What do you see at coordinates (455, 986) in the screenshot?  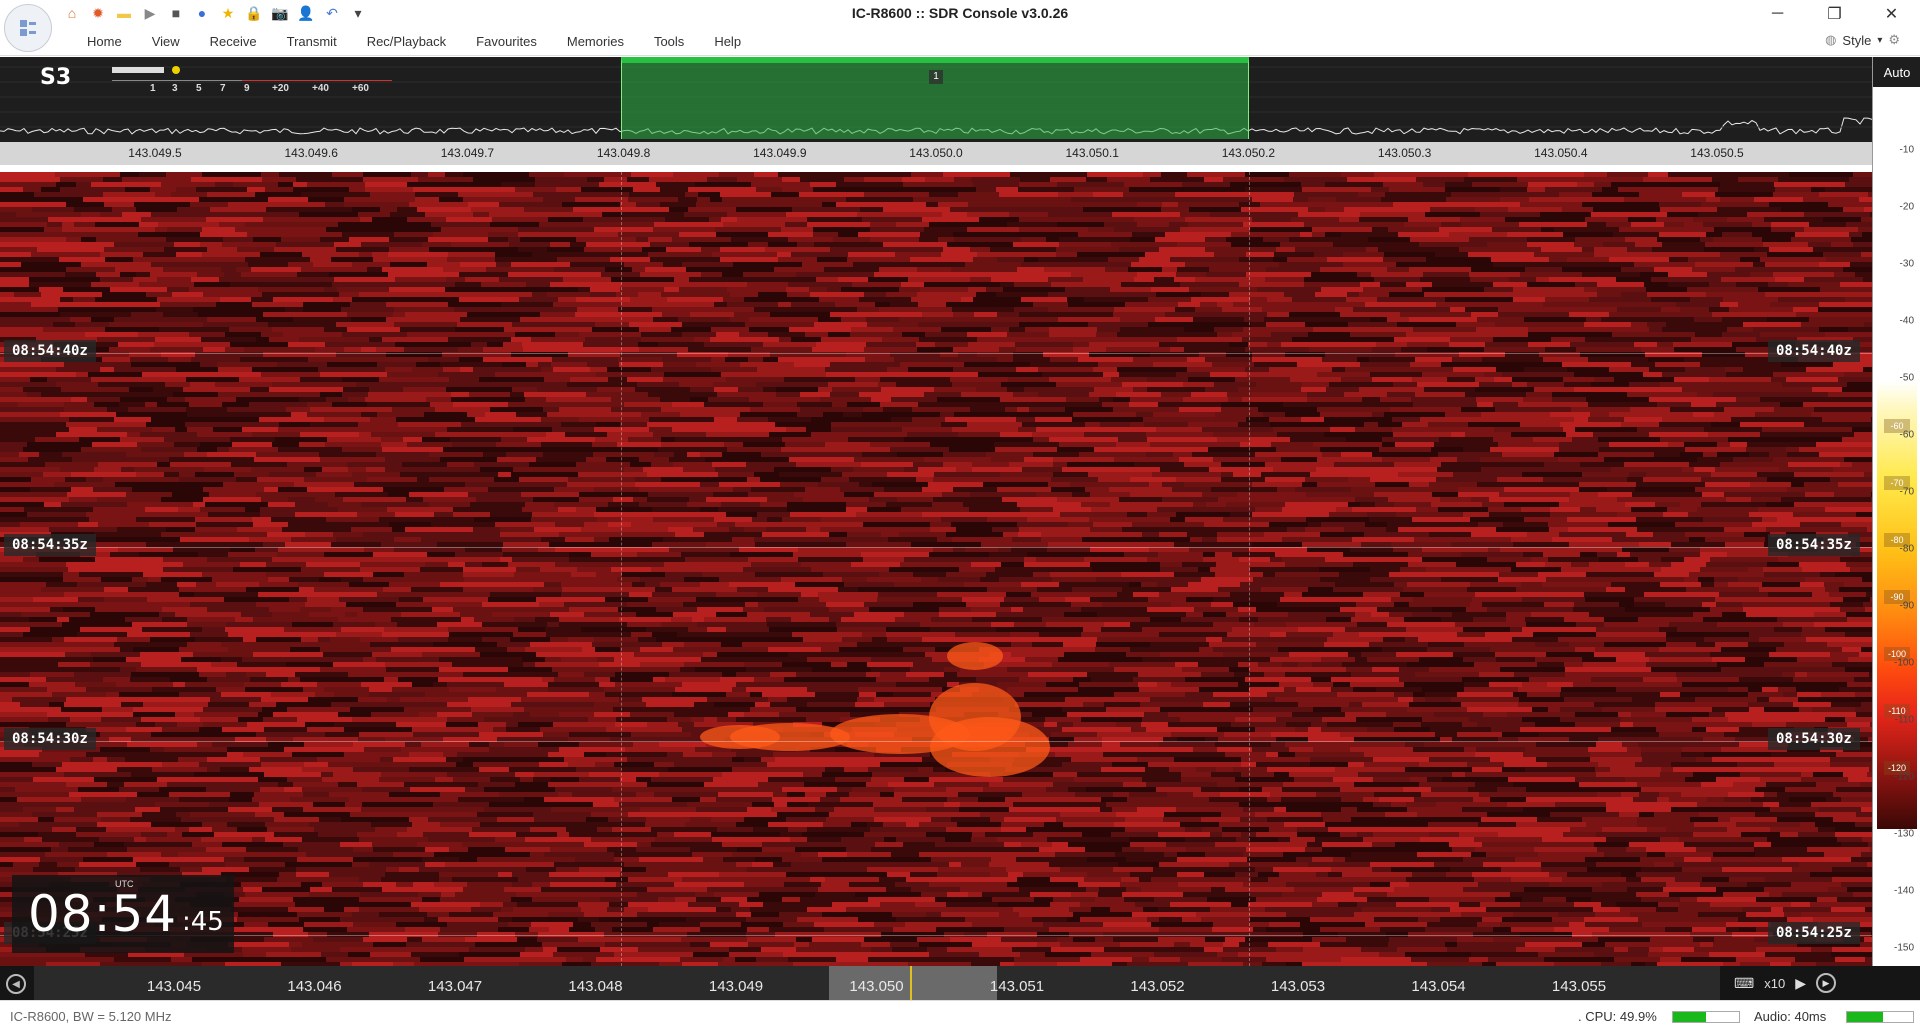 I see `frequency-label: 143.047` at bounding box center [455, 986].